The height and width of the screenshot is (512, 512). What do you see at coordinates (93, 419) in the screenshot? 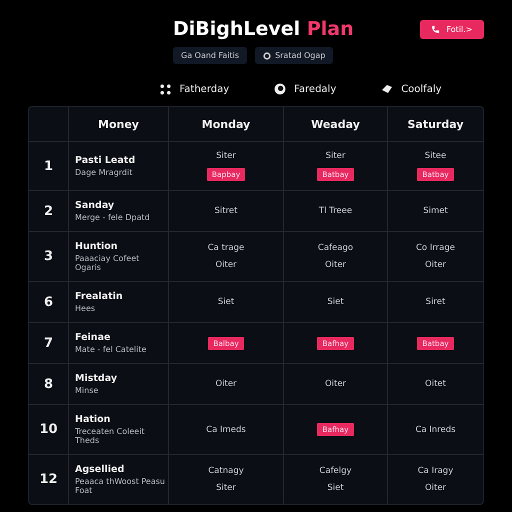
I see `row-title: Hation` at bounding box center [93, 419].